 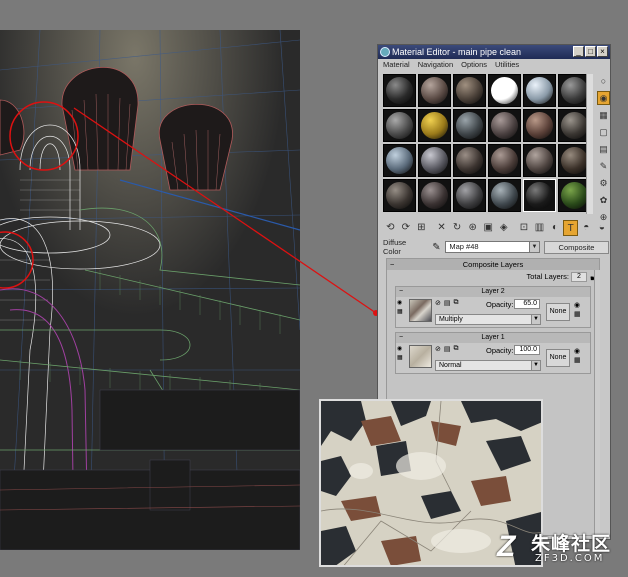 I want to click on total-layers-row: Total Layers: 2 ☛, so click(x=493, y=277).